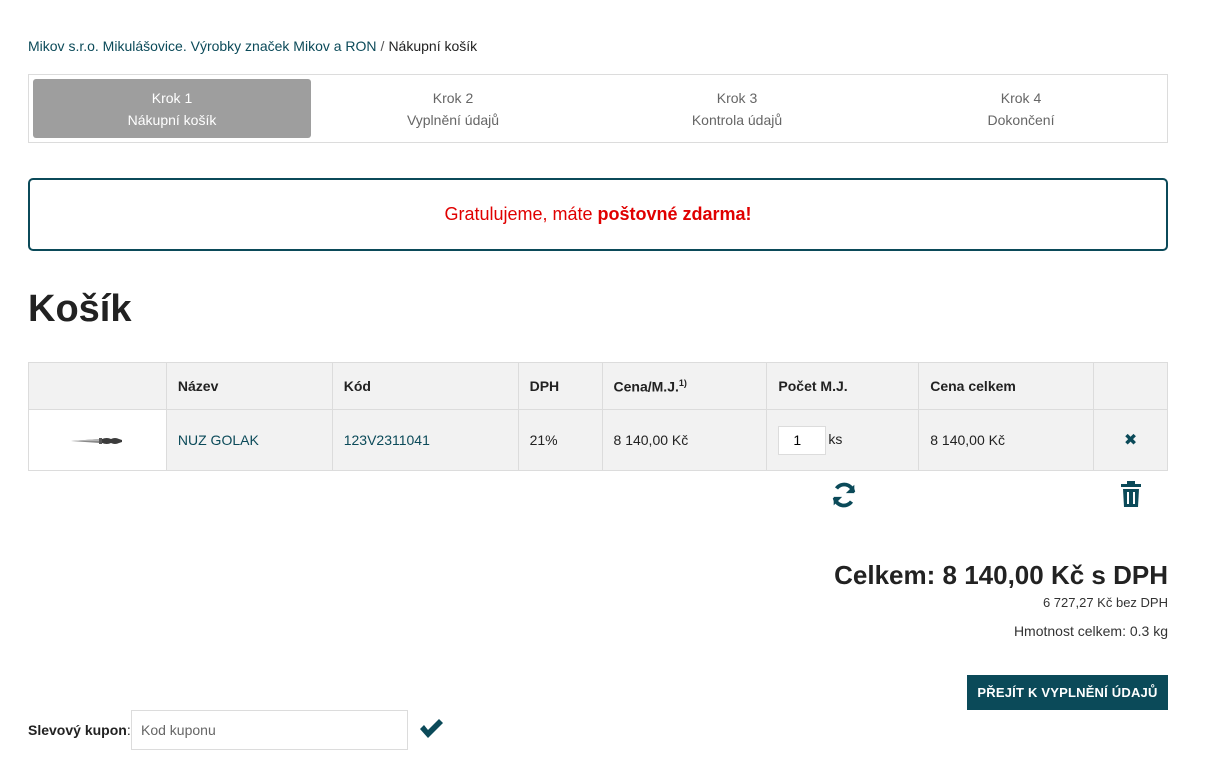 The height and width of the screenshot is (784, 1222). I want to click on header-vat: DPH, so click(560, 386).